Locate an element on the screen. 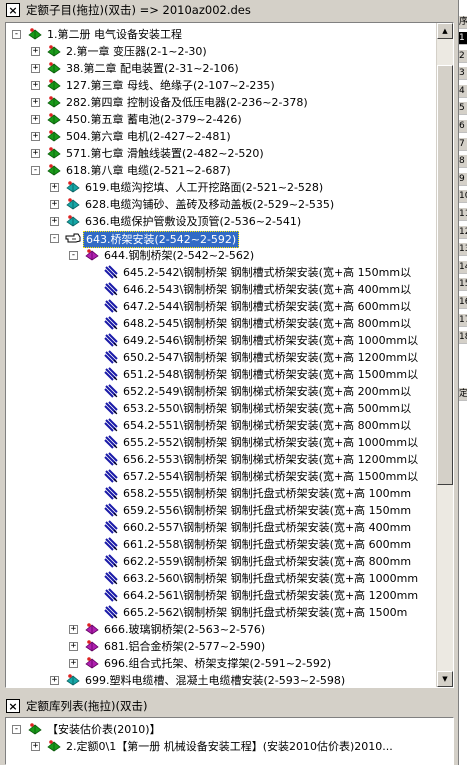  tree-item-row: 652.2-549\钢制桥架 钢制梯式桥架安装(宽+高 200mm以 is located at coordinates (229, 391).